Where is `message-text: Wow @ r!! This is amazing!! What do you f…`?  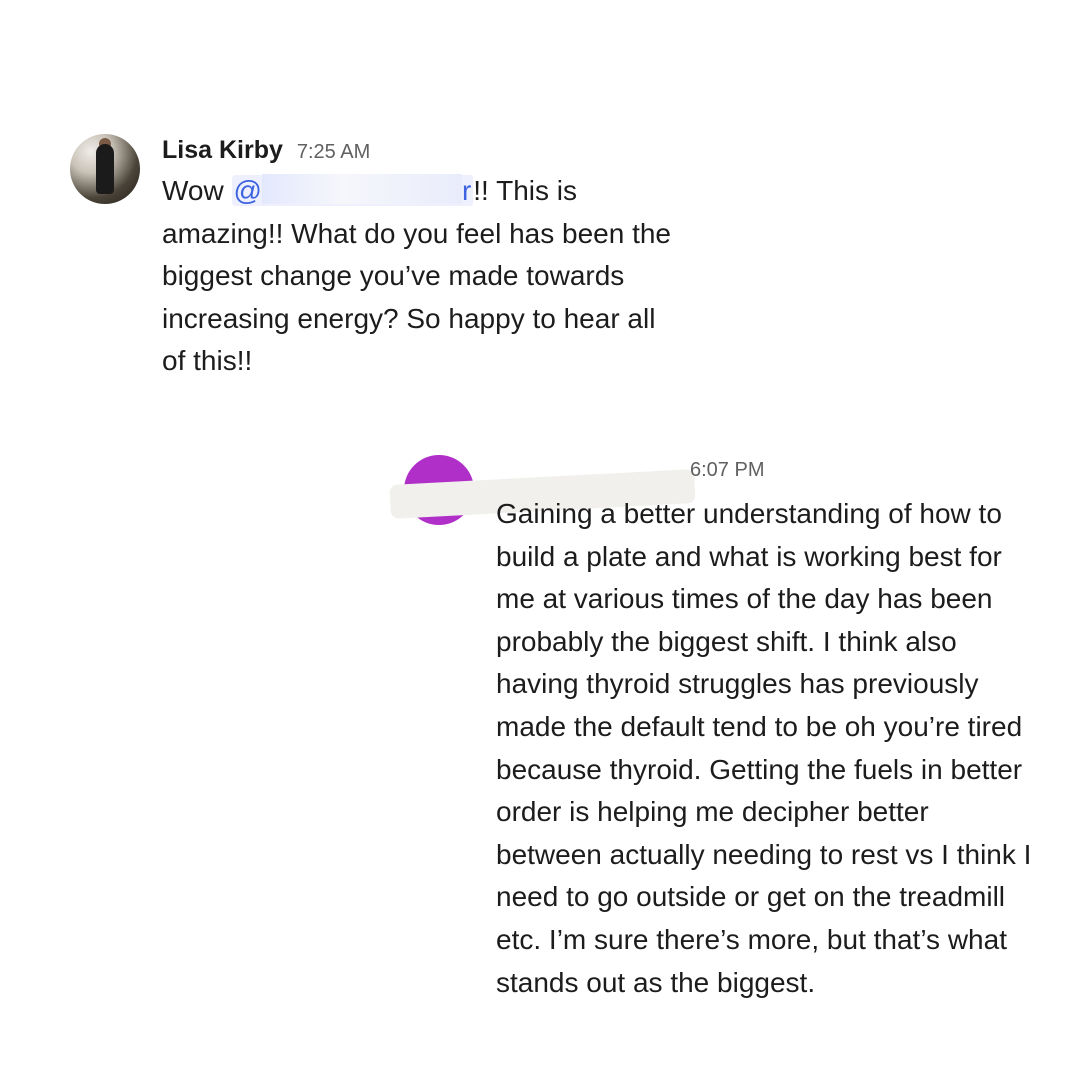 message-text: Wow @ r!! This is amazing!! What do you f… is located at coordinates (417, 276).